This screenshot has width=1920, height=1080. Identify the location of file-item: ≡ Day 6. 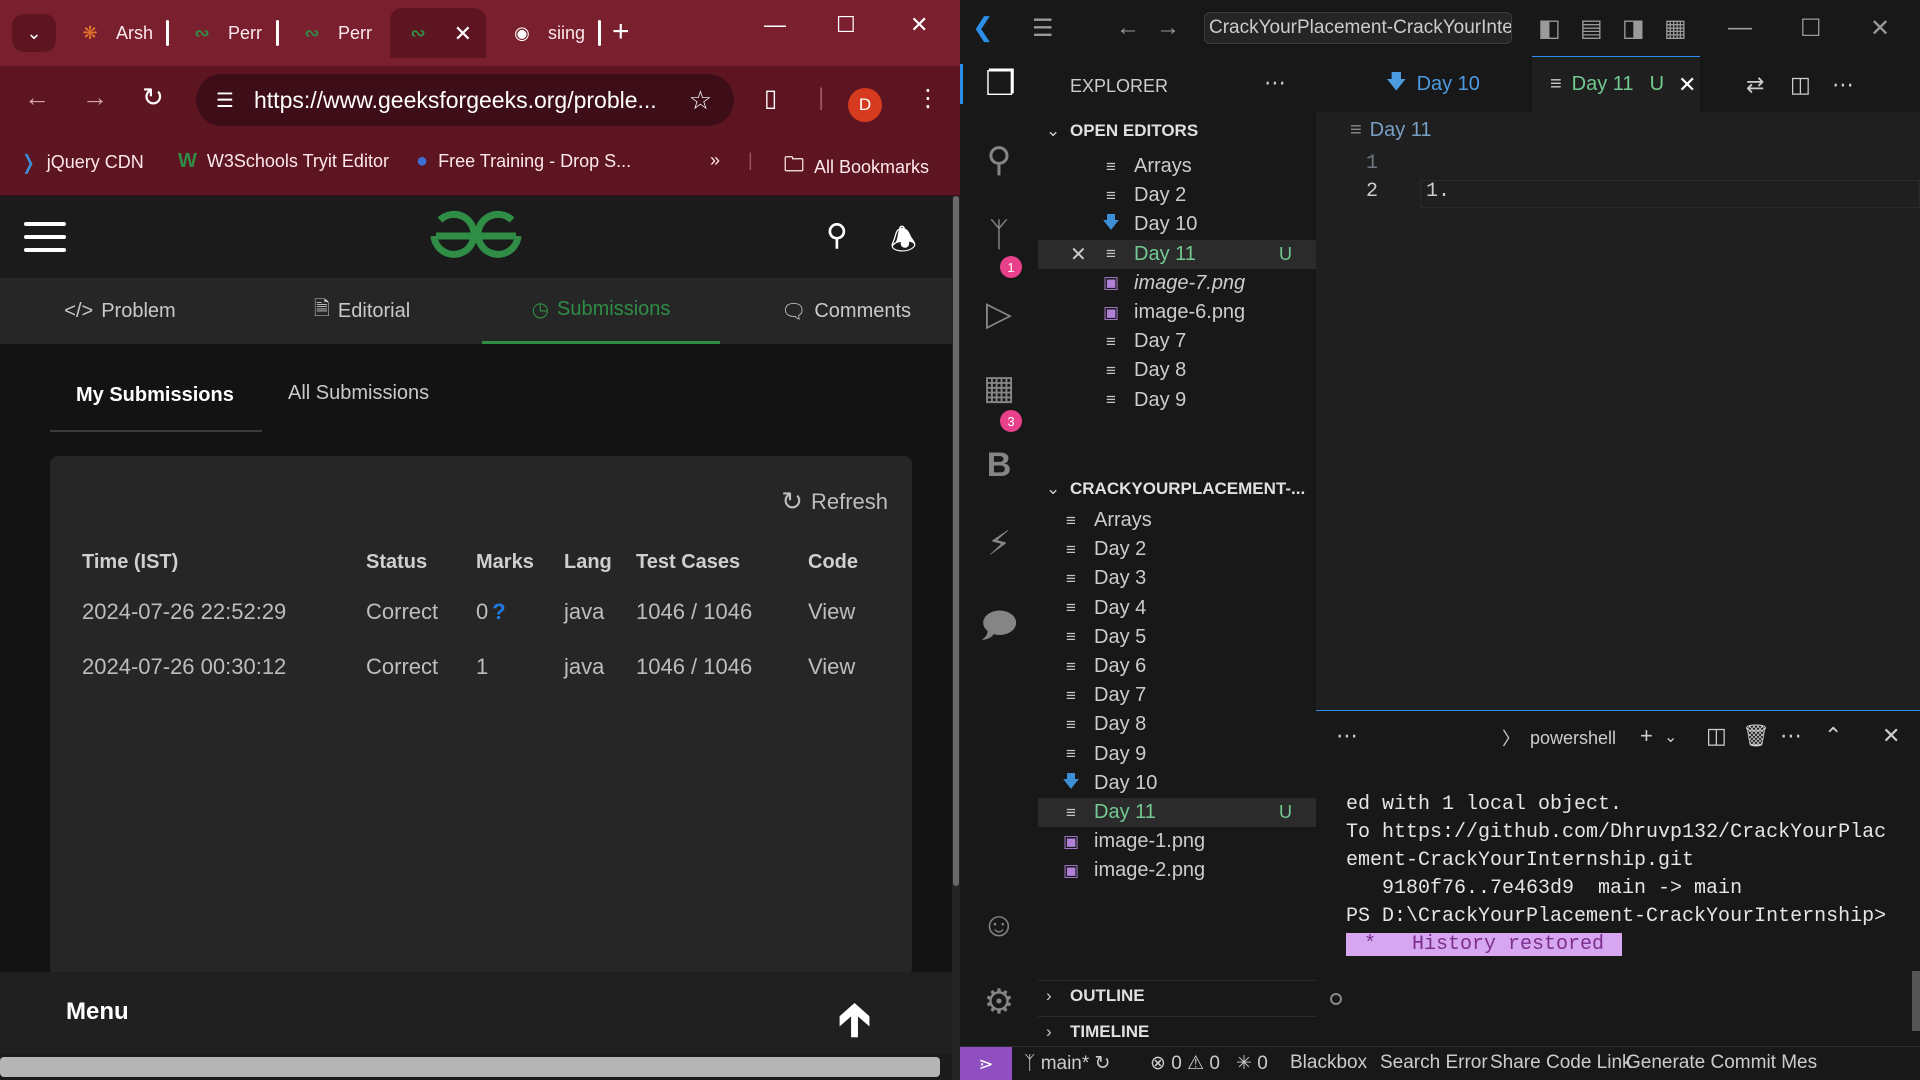
(1177, 666).